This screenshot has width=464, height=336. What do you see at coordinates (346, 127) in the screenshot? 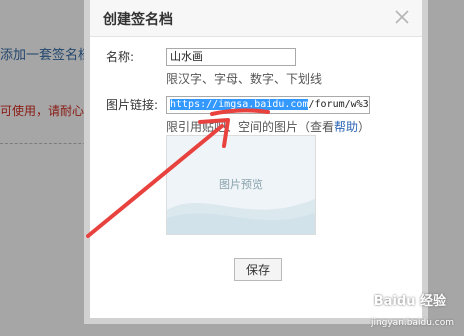
I see `help-link: 帮助` at bounding box center [346, 127].